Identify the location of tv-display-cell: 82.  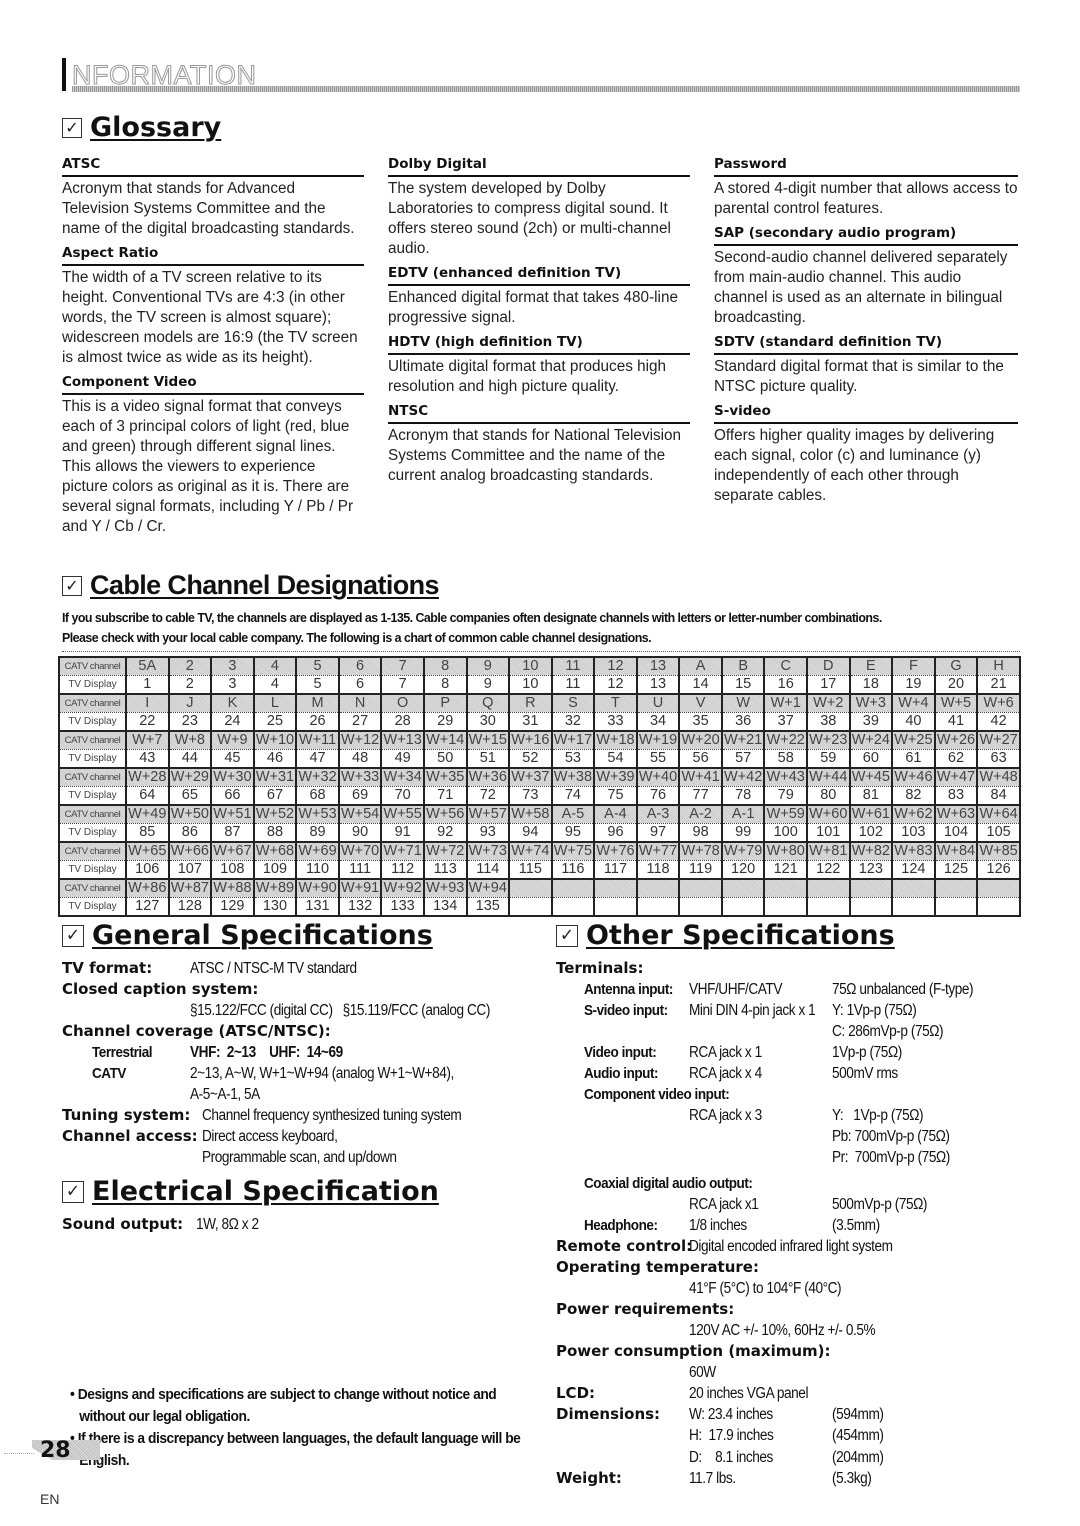
(913, 795).